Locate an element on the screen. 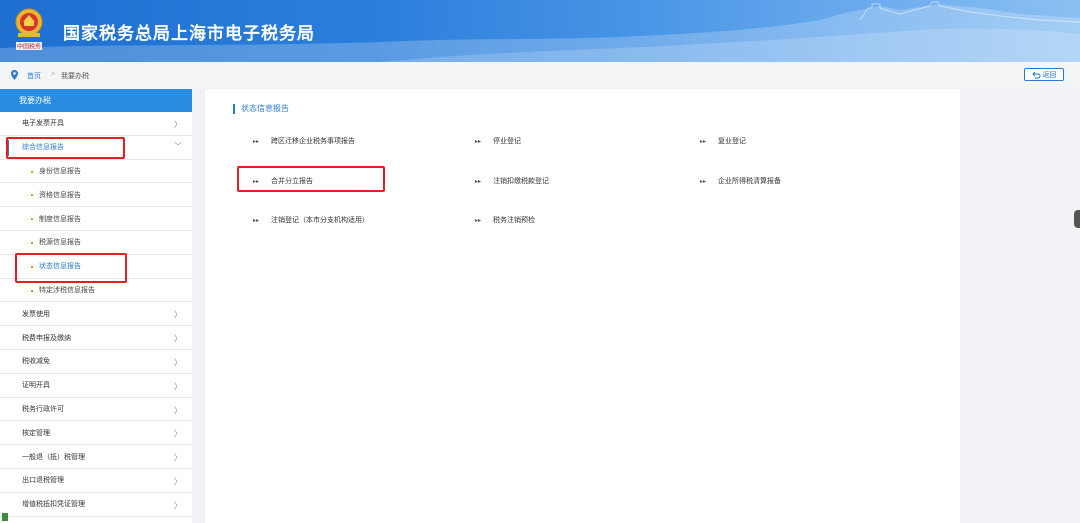 The width and height of the screenshot is (1080, 523). sidebar-item-label: 税费申报及缴纳 is located at coordinates (46, 338).